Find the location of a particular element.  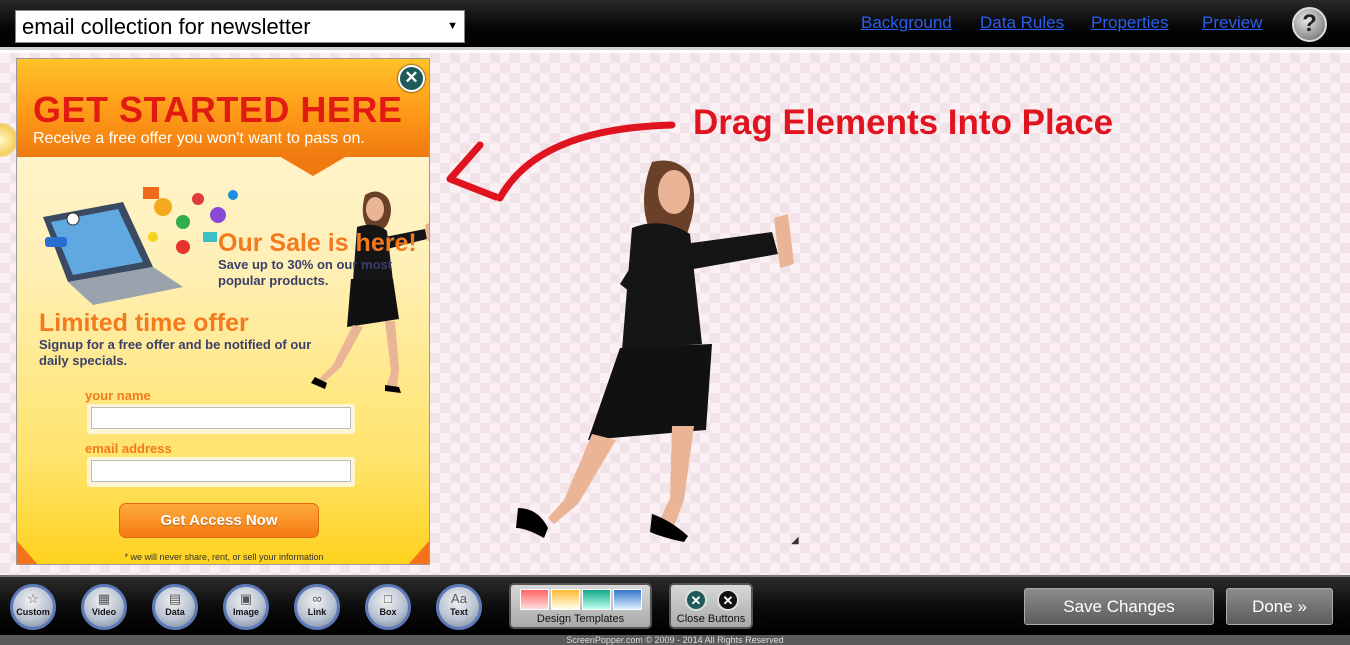

design-templates-label: Design Templates is located at coordinates (580, 619).